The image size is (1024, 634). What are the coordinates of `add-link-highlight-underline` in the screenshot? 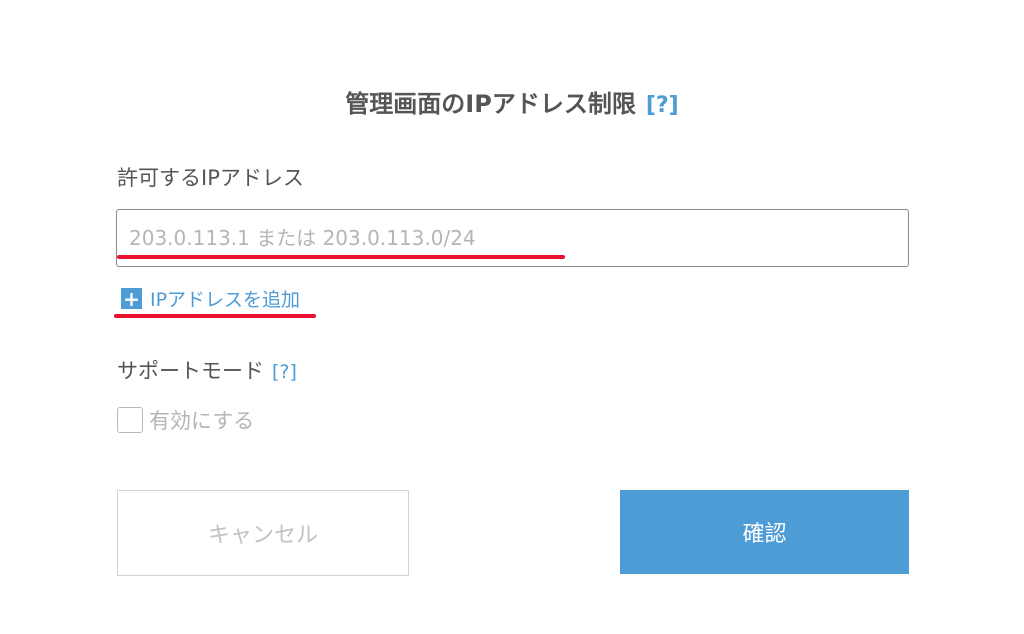 It's located at (215, 316).